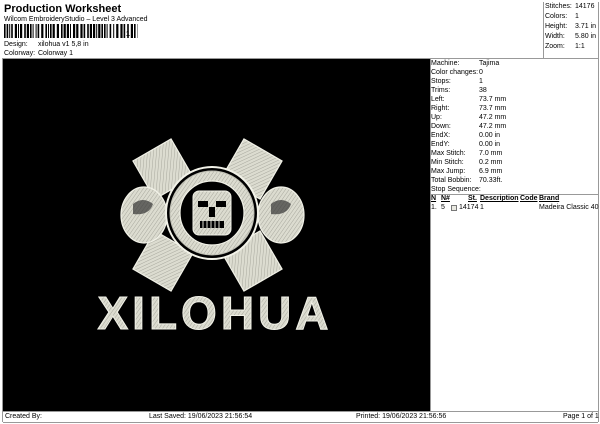 The image size is (600, 424). Describe the element at coordinates (570, 6) in the screenshot. I see `stat-stitches: Stitches: 14176` at that location.